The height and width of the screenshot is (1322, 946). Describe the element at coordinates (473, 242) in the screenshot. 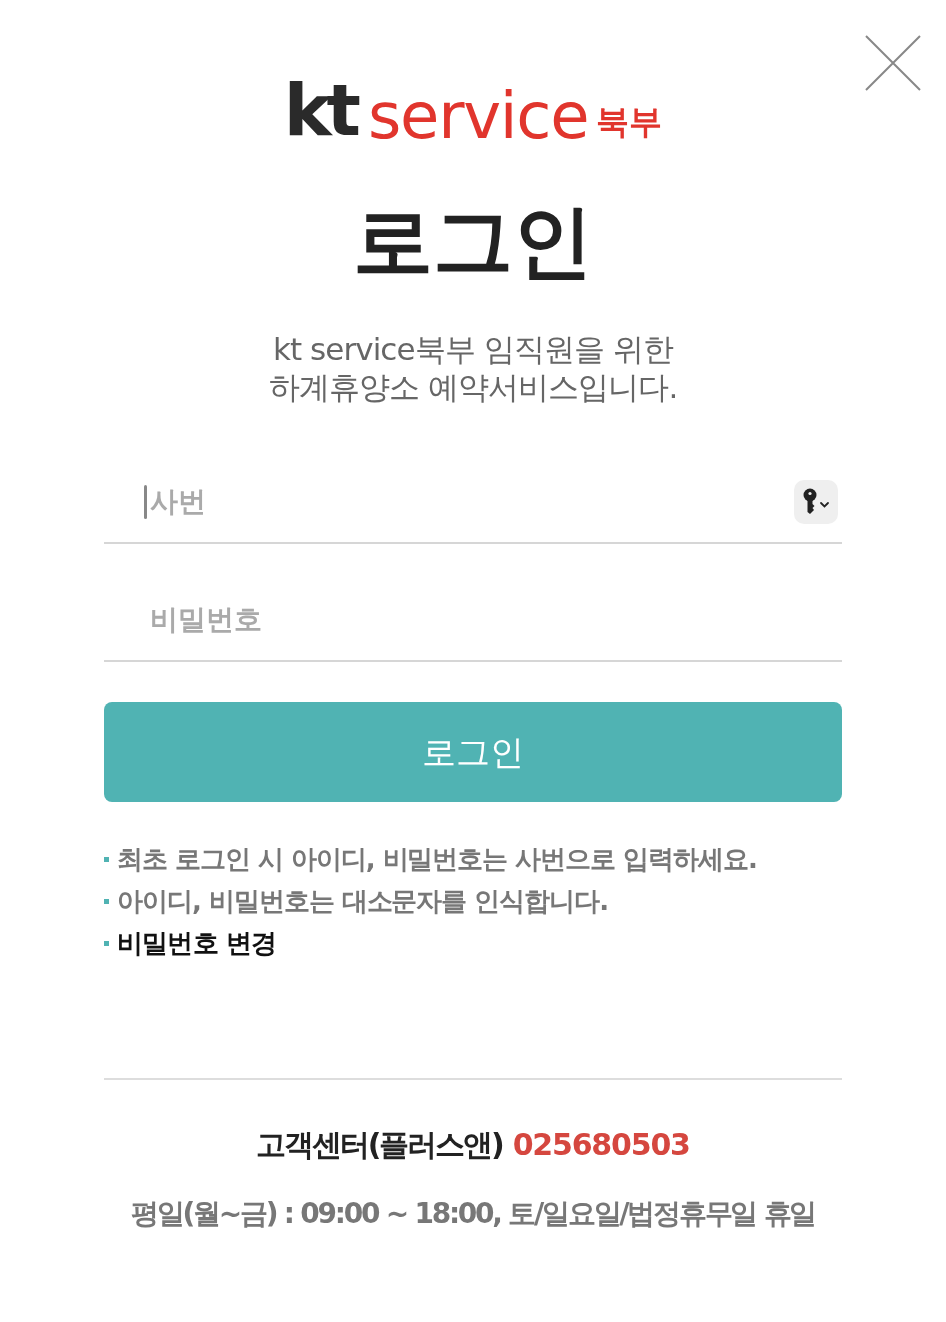

I see `page-title: 로그인` at that location.